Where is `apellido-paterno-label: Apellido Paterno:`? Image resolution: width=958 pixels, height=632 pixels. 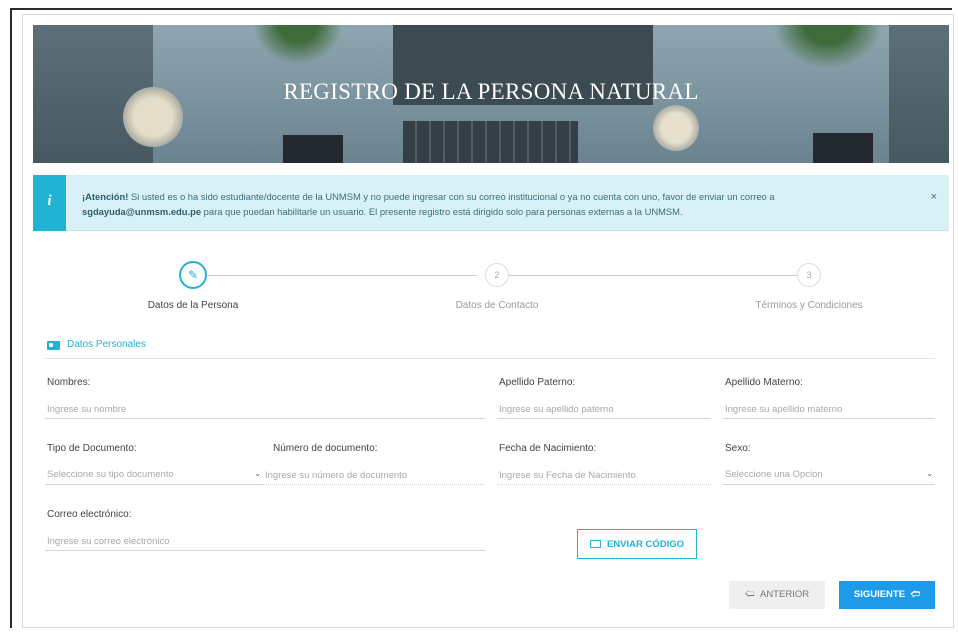 apellido-paterno-label: Apellido Paterno: is located at coordinates (537, 382).